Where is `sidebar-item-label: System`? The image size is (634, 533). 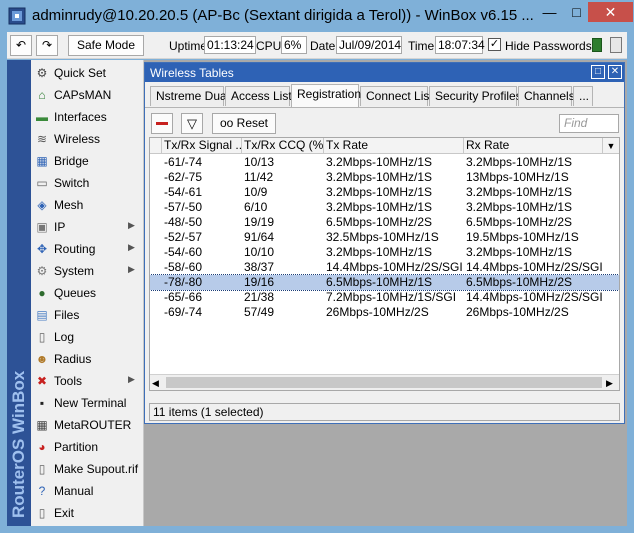
sidebar-item-label: System is located at coordinates (74, 271).